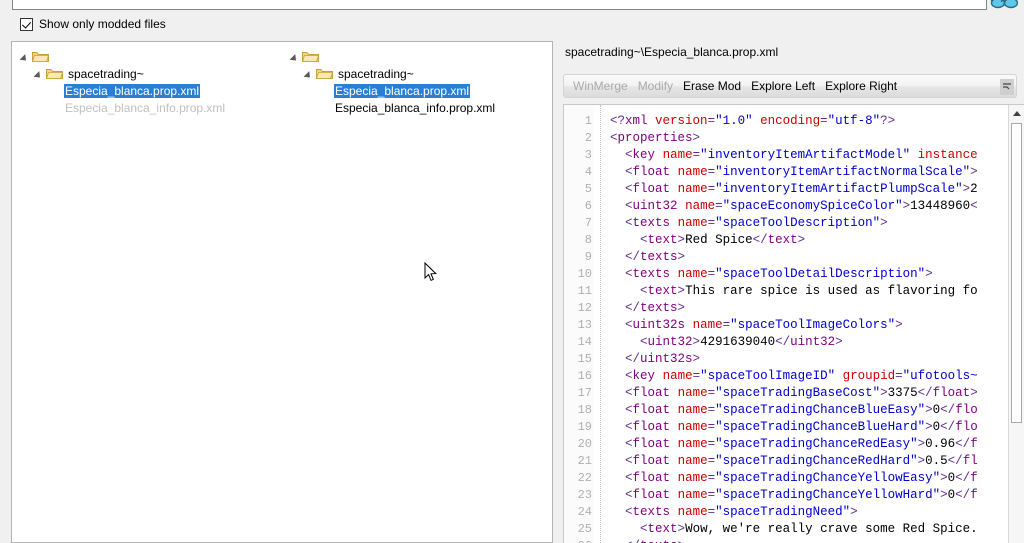  What do you see at coordinates (584, 393) in the screenshot?
I see `line-number: 17` at bounding box center [584, 393].